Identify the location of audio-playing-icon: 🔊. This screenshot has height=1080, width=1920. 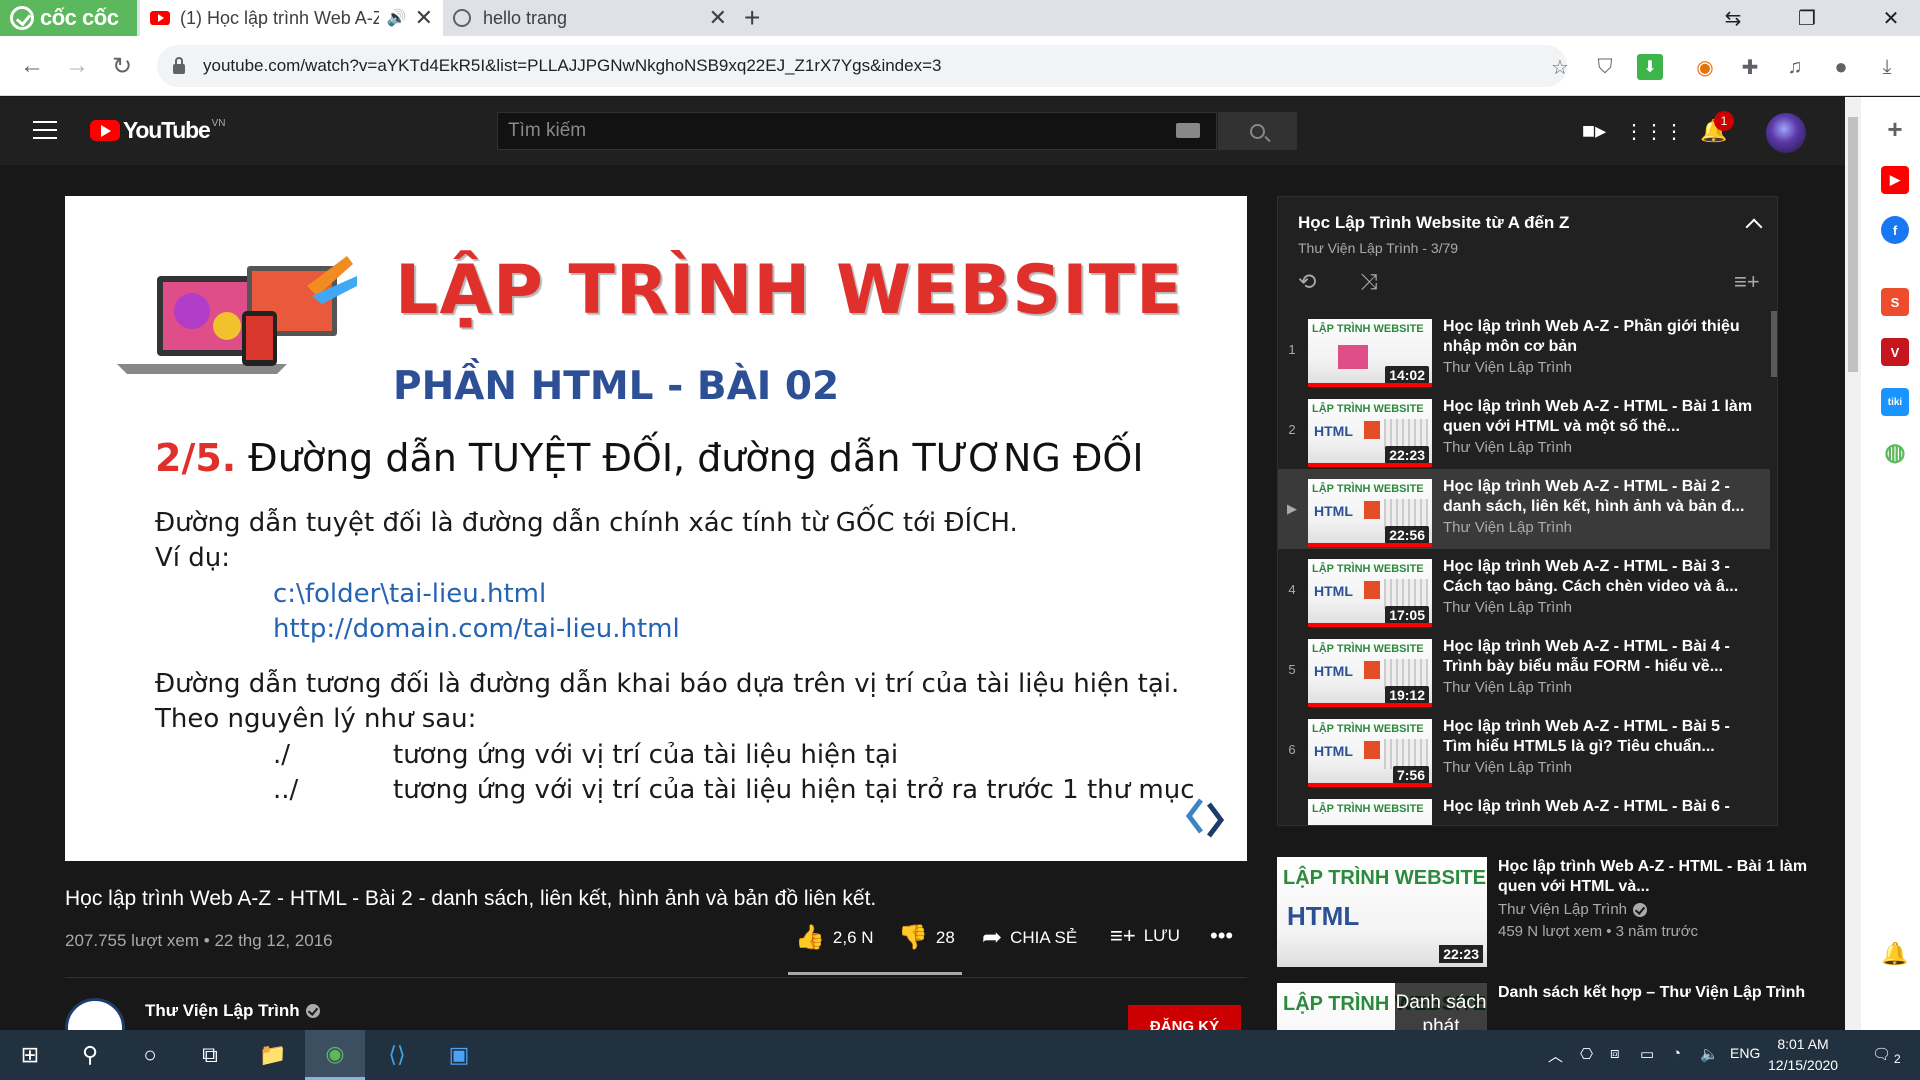
(397, 18).